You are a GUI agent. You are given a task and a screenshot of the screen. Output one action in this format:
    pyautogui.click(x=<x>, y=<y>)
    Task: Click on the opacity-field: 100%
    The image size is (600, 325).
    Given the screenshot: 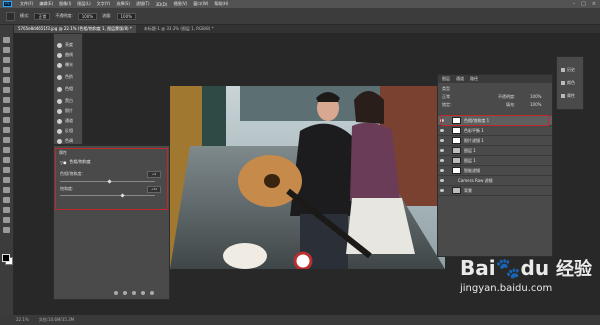 What is the action you would take?
    pyautogui.click(x=87, y=16)
    